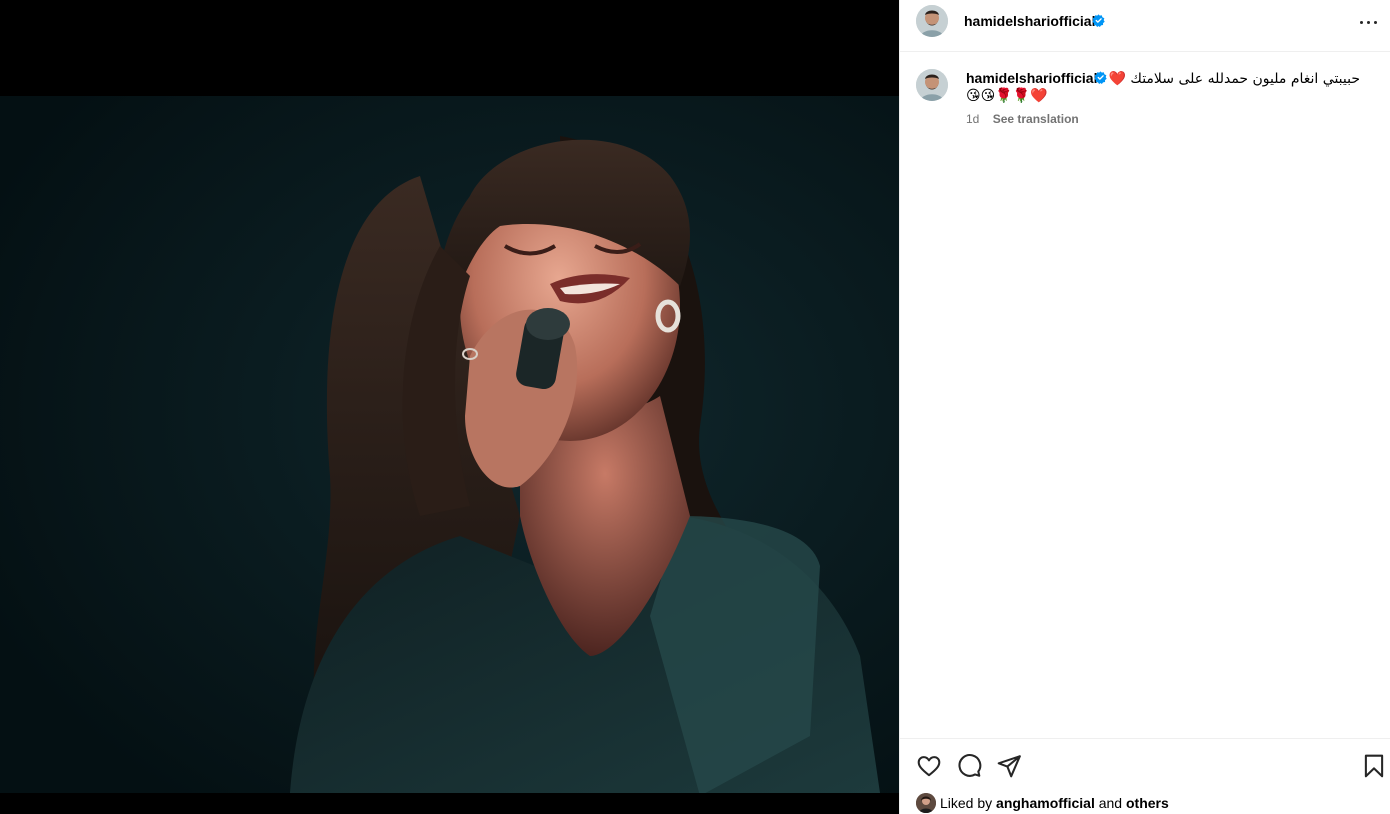 Image resolution: width=1390 pixels, height=814 pixels. What do you see at coordinates (1145, 776) in the screenshot?
I see `post-actions: Liked by anghamofficial and others` at bounding box center [1145, 776].